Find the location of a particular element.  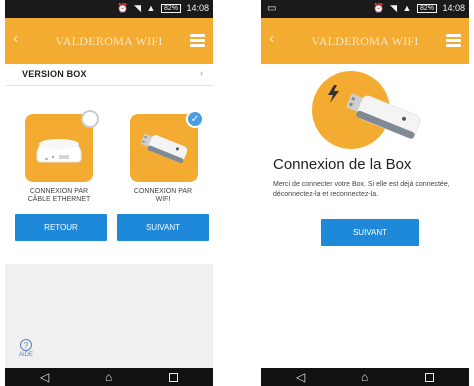

wifi-option-label: CONNEXION PAR WIFI is located at coordinates (163, 195).